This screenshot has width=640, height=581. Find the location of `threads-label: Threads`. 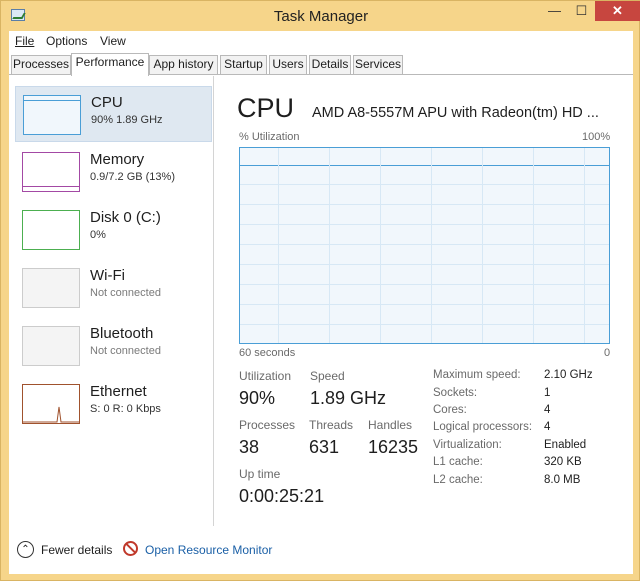

threads-label: Threads is located at coordinates (331, 425).